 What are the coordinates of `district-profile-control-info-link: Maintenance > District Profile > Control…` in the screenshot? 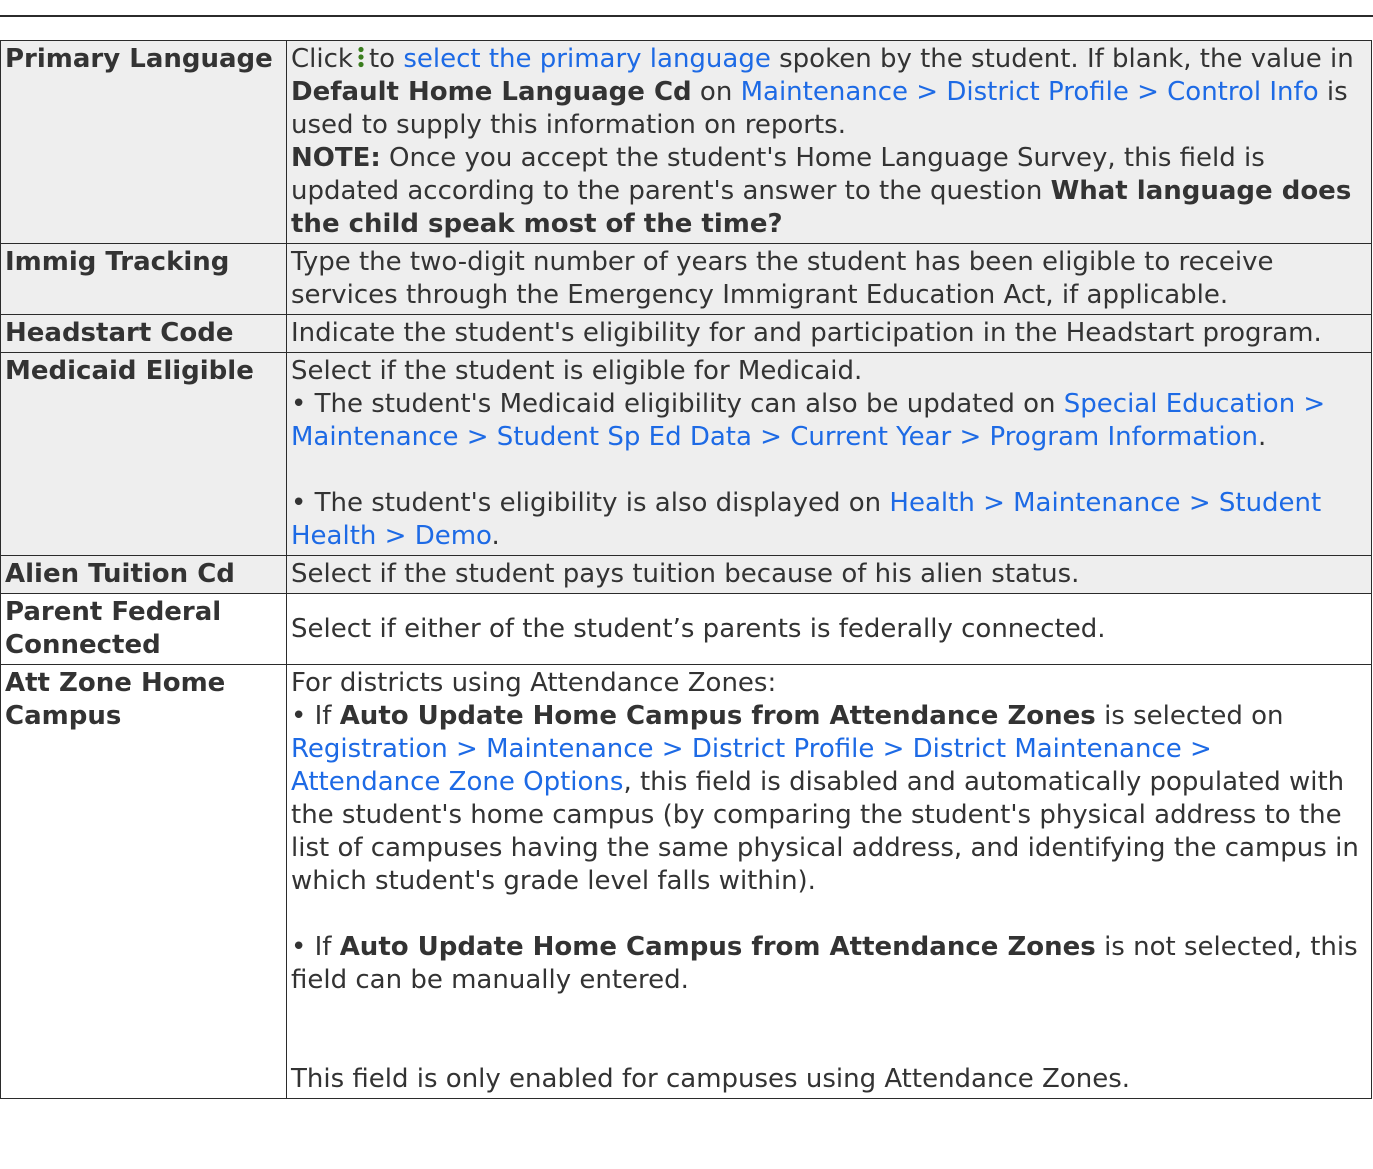 It's located at (1030, 92).